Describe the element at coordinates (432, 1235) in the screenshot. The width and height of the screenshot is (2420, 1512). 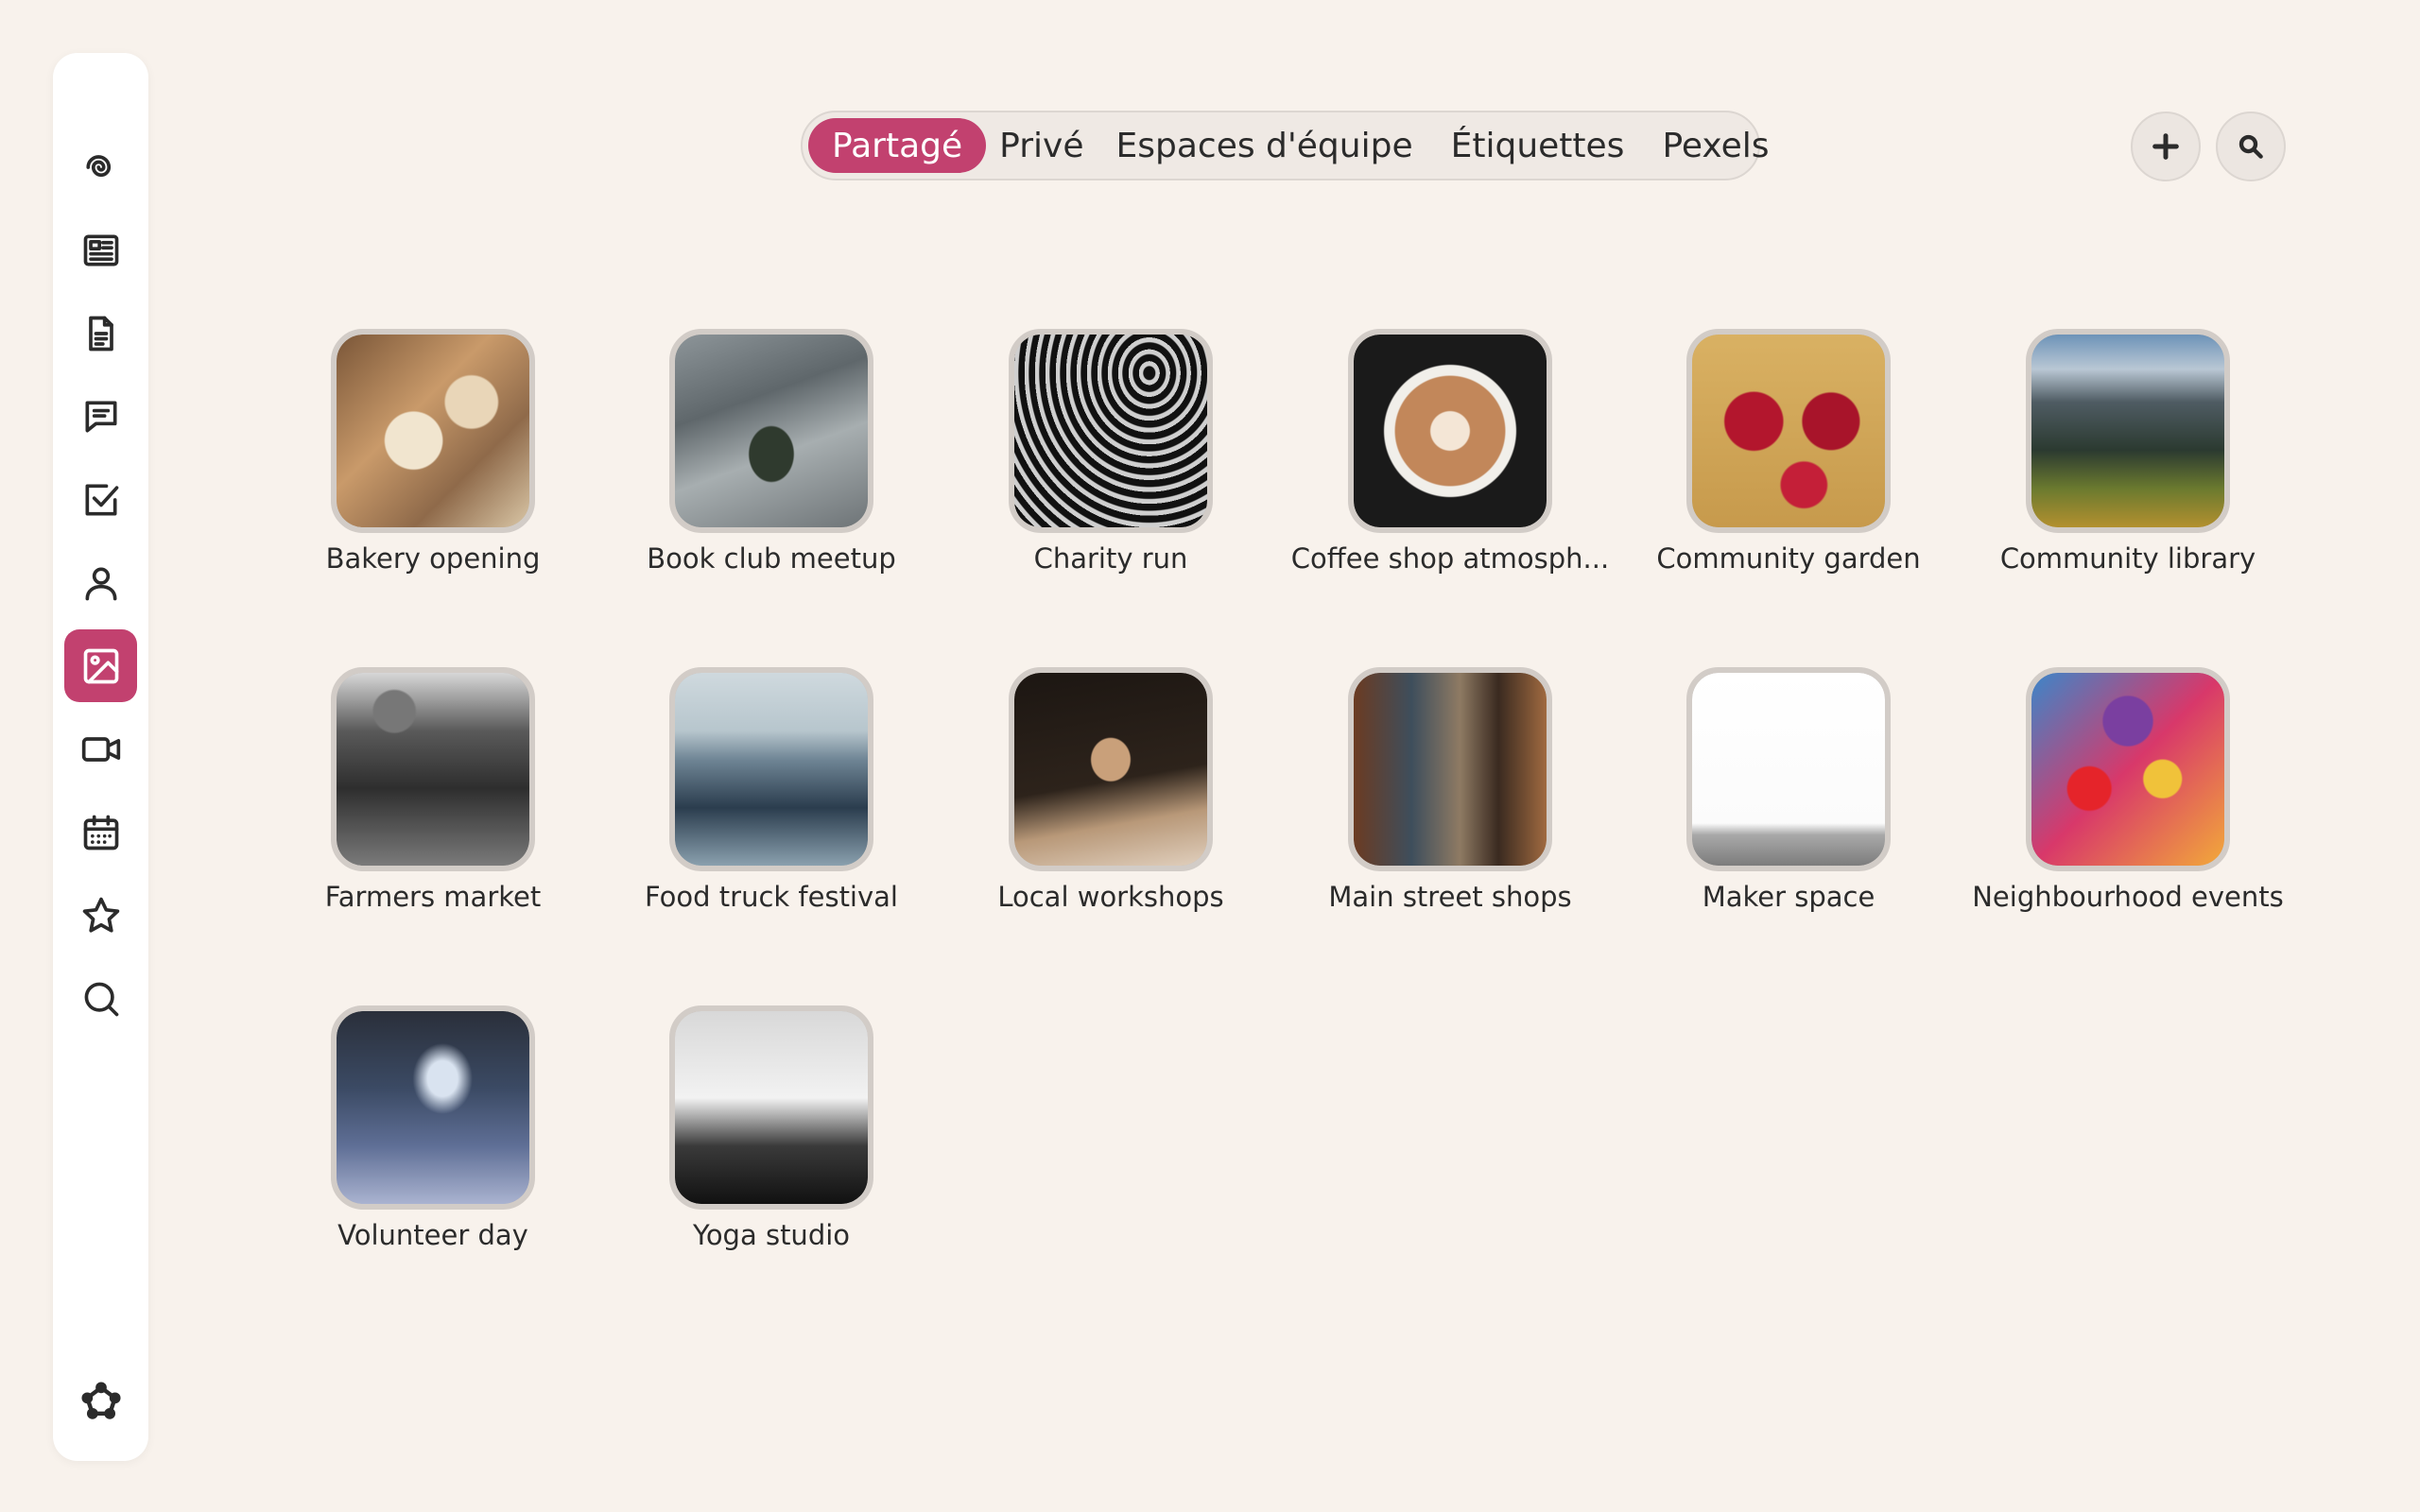
I see `album-label: Volunteer day` at that location.